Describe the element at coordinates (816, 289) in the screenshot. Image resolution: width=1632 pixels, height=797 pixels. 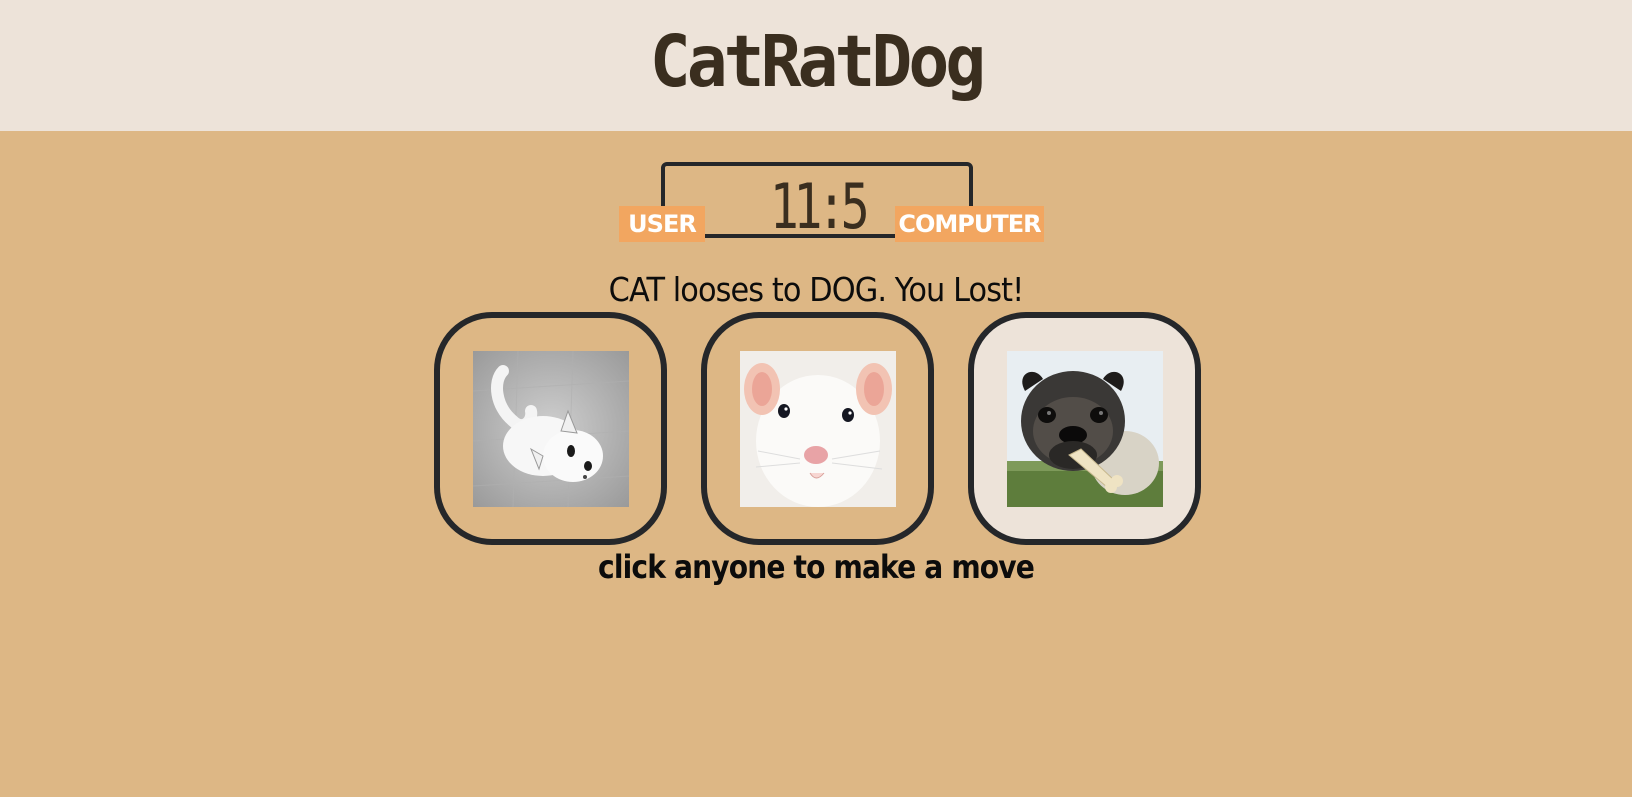
I see `result-message: CAT looses to DOG. You Lost!` at that location.